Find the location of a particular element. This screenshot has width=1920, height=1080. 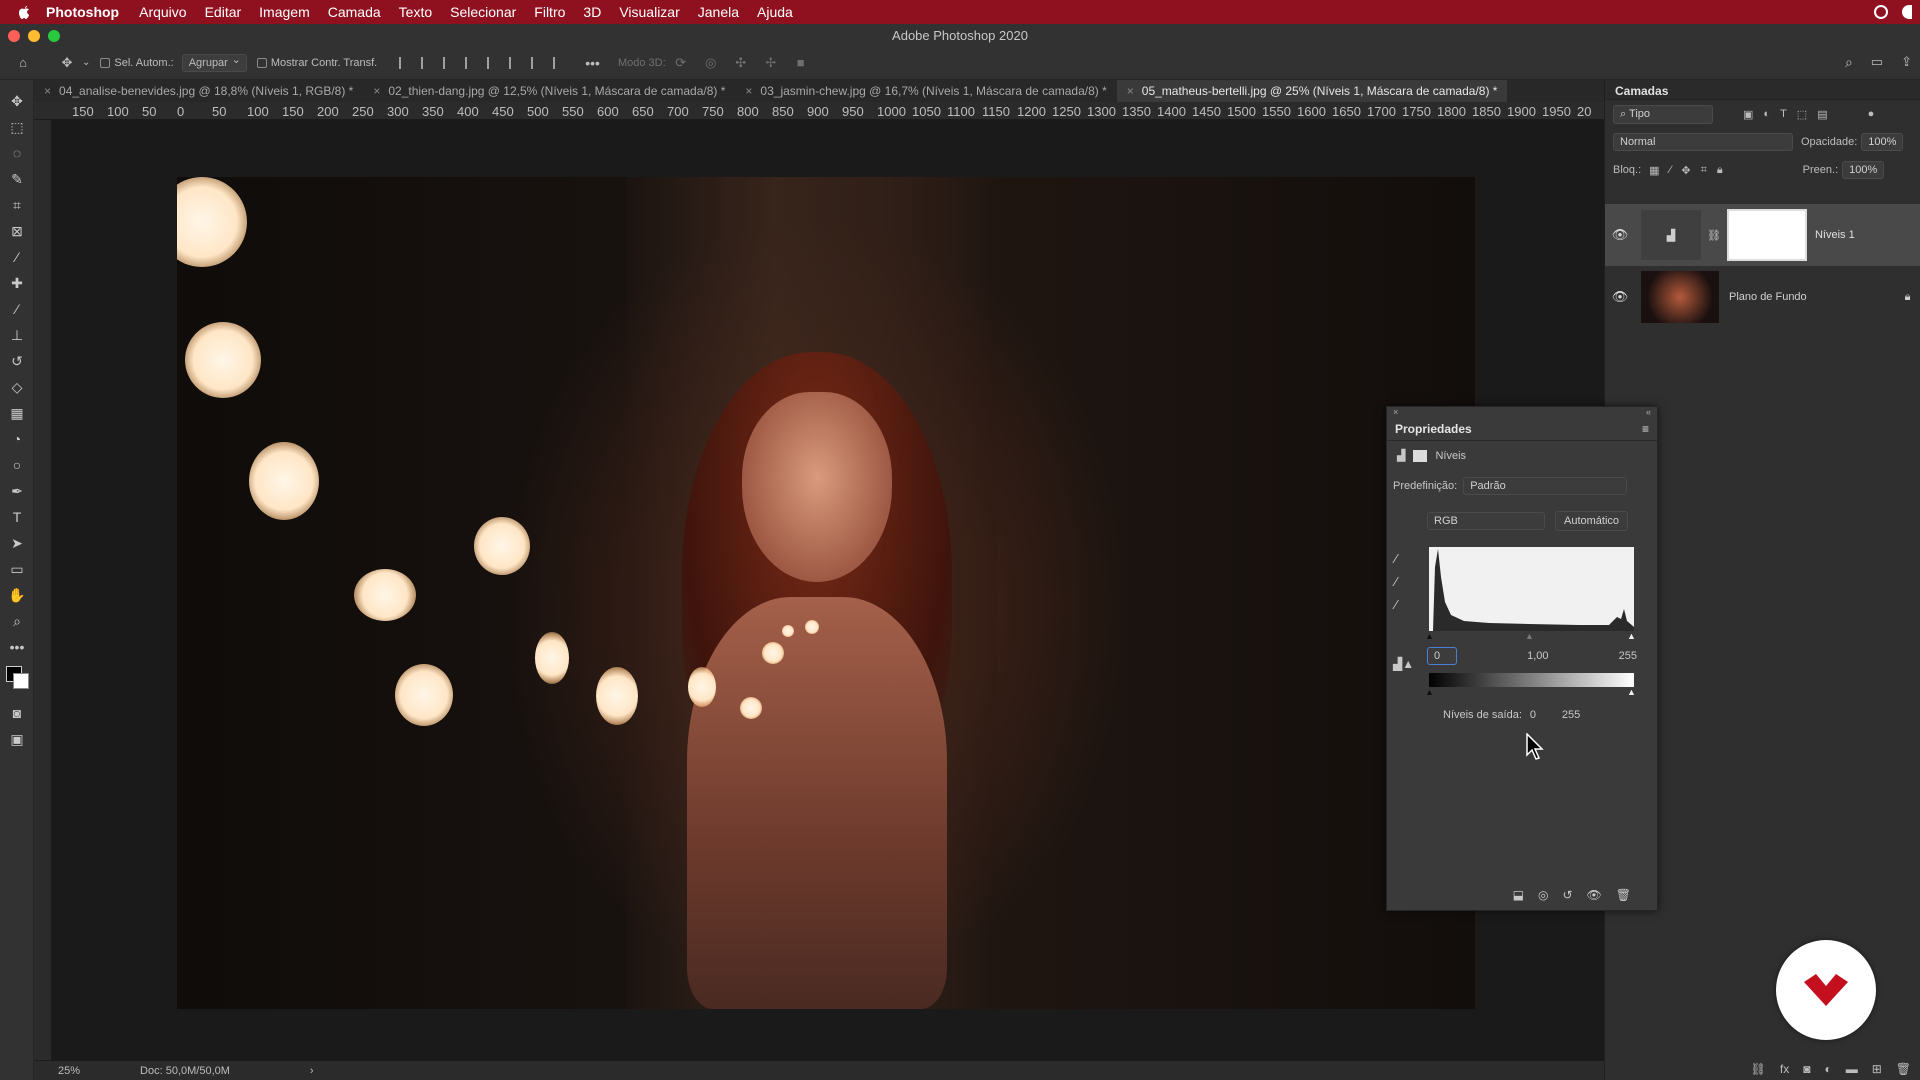

output-black-slider: ▲ is located at coordinates (1429, 692).